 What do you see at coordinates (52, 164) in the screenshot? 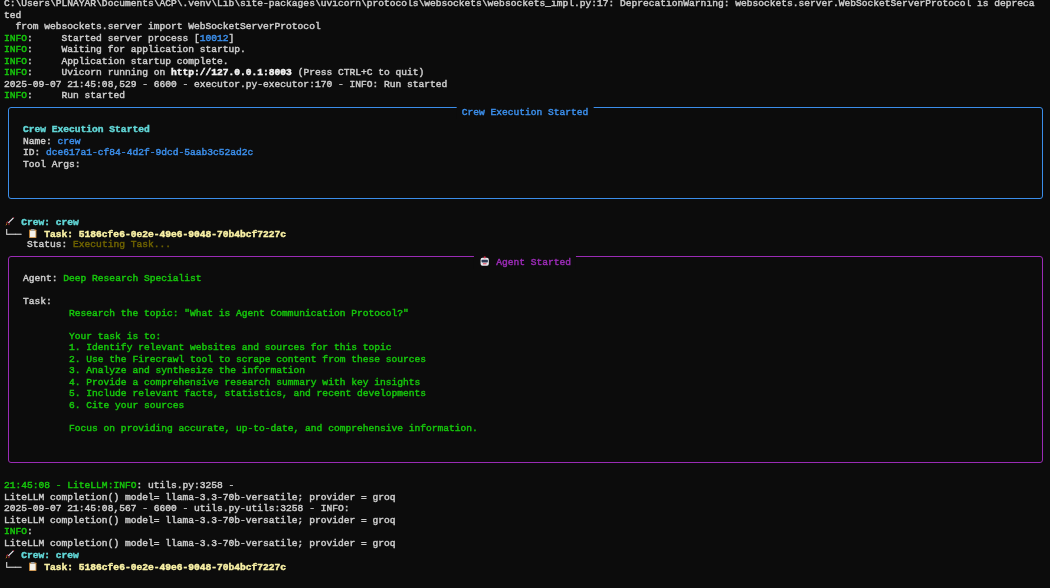
I see `log-line: Tool Args:` at bounding box center [52, 164].